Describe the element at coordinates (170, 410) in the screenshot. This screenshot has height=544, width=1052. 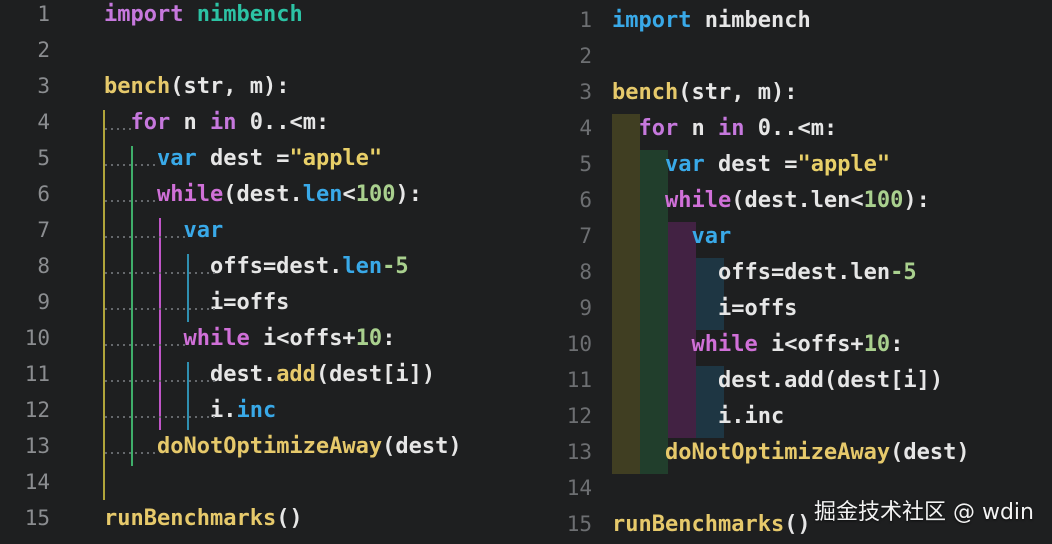
I see `code-token: i.` at that location.